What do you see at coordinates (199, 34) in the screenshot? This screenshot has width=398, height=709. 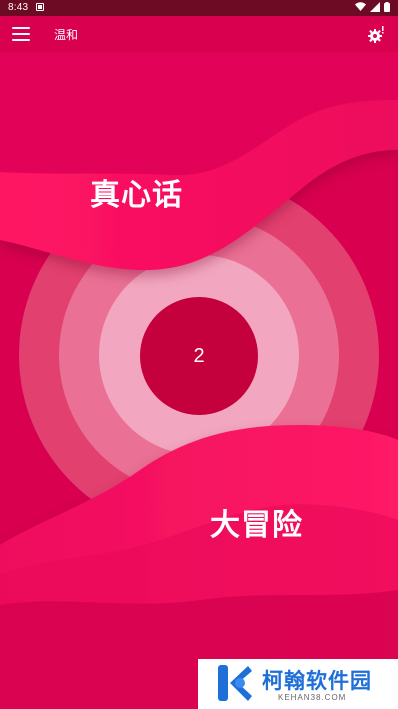 I see `top-toolbar: 温和` at bounding box center [199, 34].